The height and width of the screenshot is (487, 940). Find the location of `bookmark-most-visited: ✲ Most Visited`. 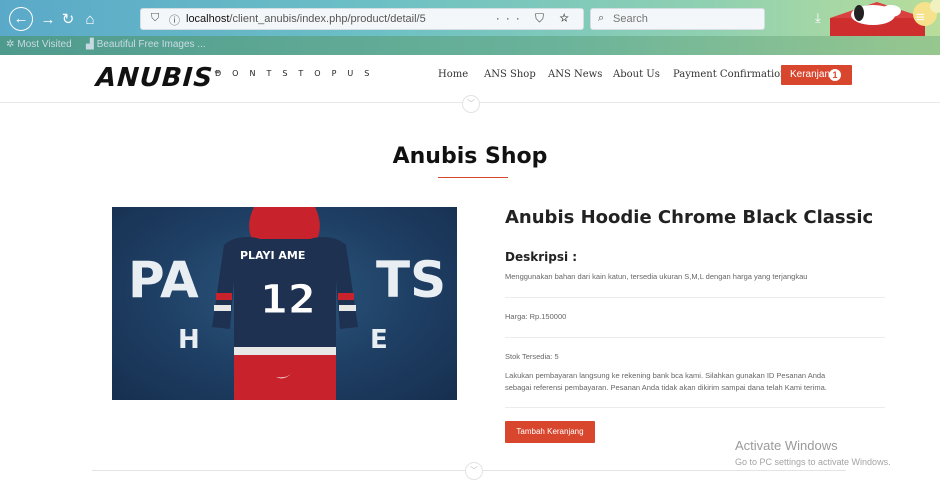

bookmark-most-visited: ✲ Most Visited is located at coordinates (39, 44).